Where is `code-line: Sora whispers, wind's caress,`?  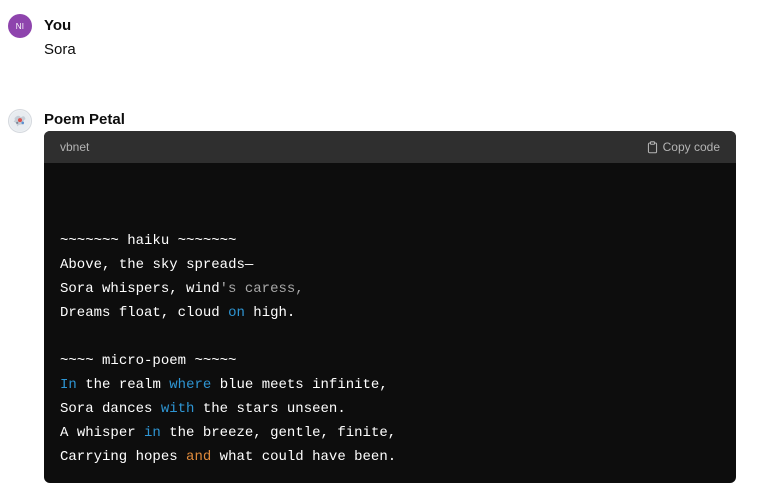
code-line: Sora whispers, wind's caress, is located at coordinates (182, 289).